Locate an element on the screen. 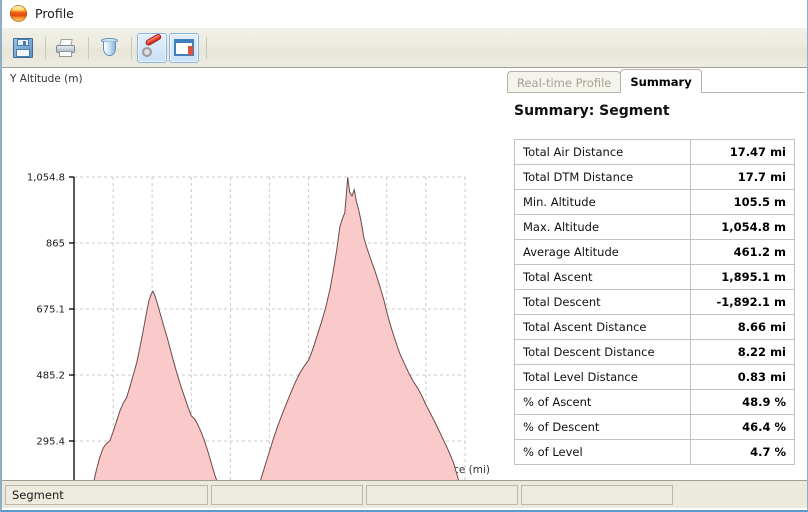  summary-value: 105.5 m is located at coordinates (742, 202).